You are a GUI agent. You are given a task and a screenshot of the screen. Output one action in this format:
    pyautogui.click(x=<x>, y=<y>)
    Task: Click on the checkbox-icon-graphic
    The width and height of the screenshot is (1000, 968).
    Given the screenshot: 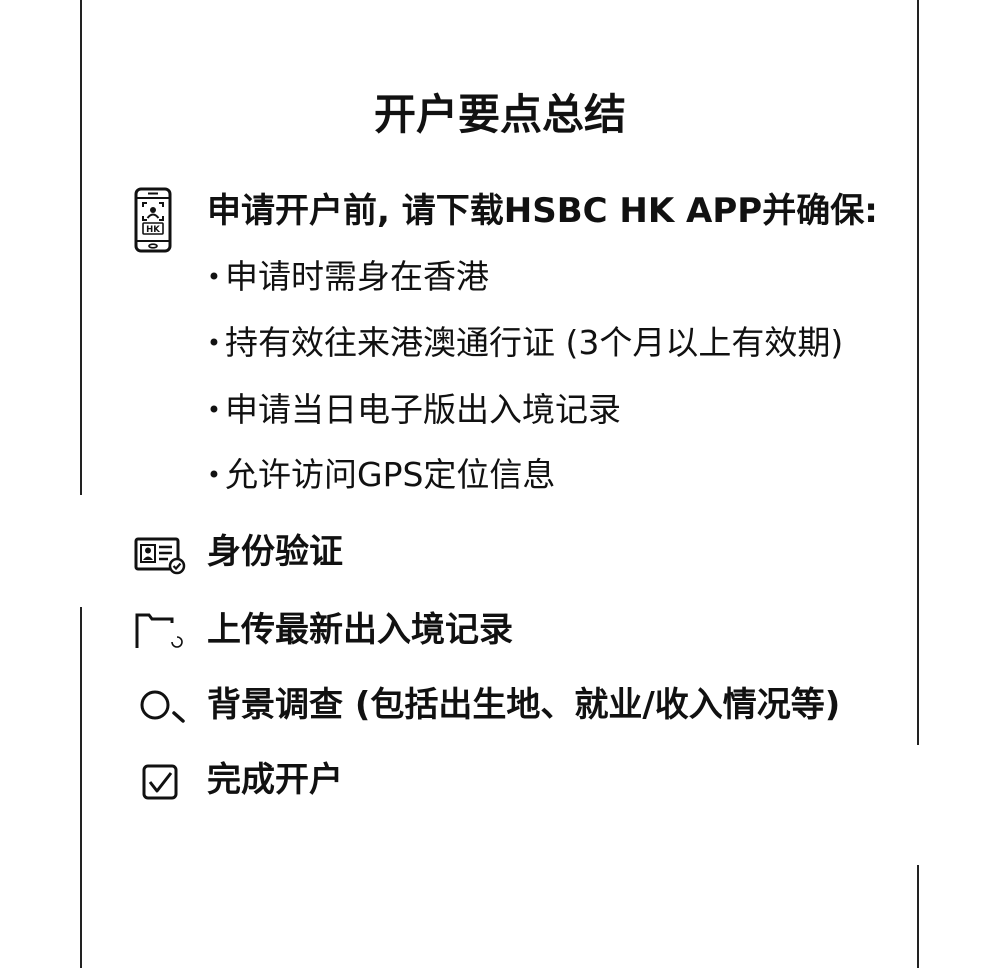 What is the action you would take?
    pyautogui.click(x=160, y=782)
    